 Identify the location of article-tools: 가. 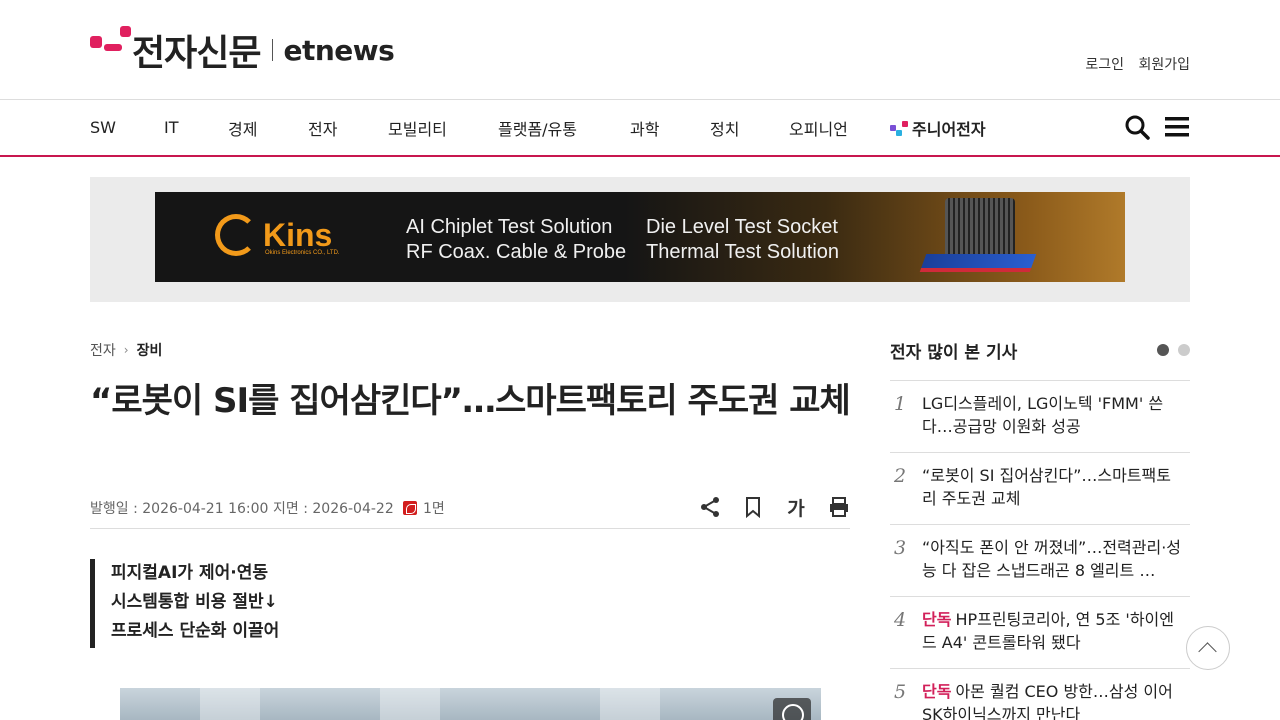
(764, 508).